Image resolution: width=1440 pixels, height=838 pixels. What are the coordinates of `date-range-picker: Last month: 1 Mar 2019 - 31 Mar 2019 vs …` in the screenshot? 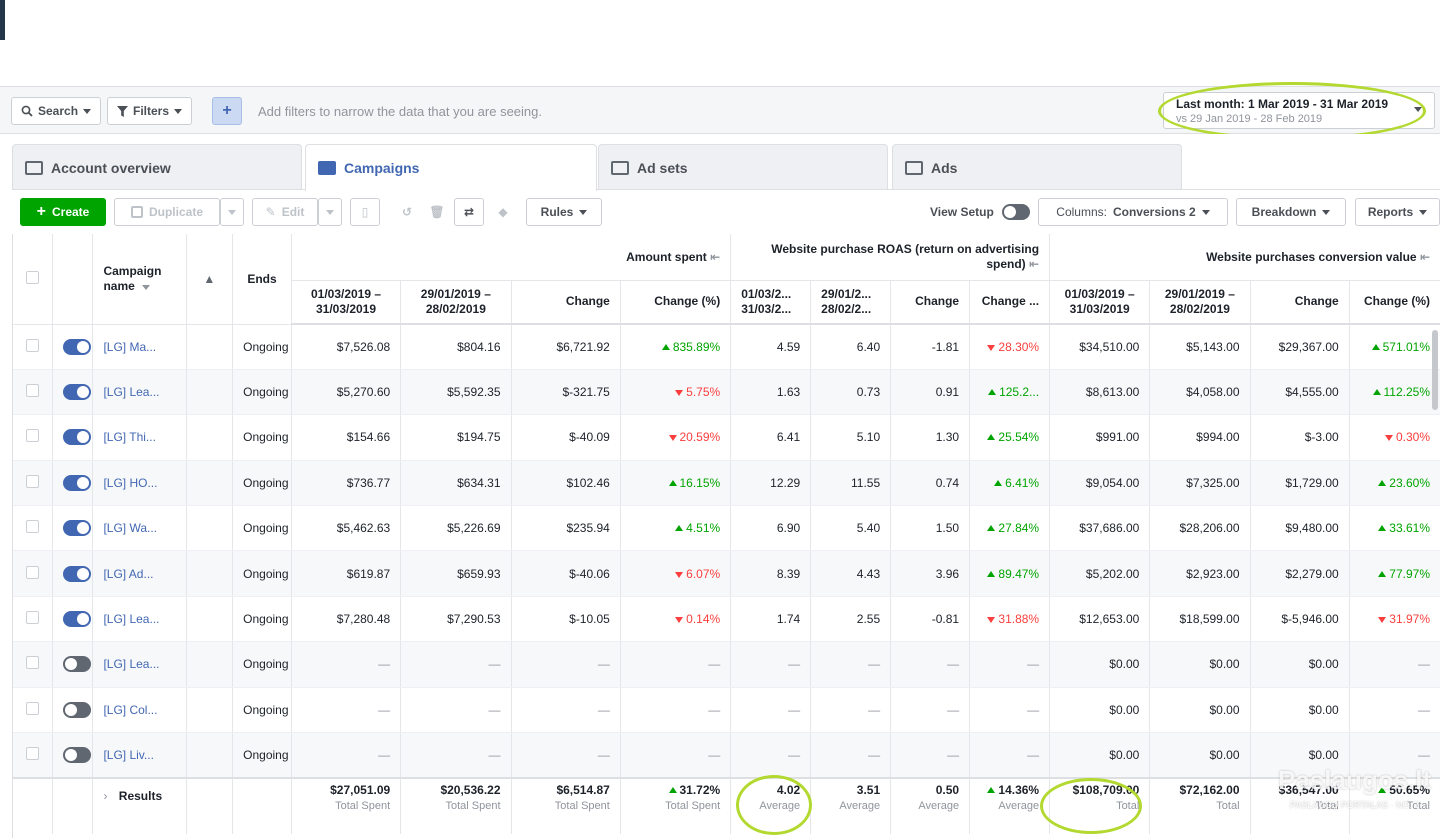 It's located at (1299, 110).